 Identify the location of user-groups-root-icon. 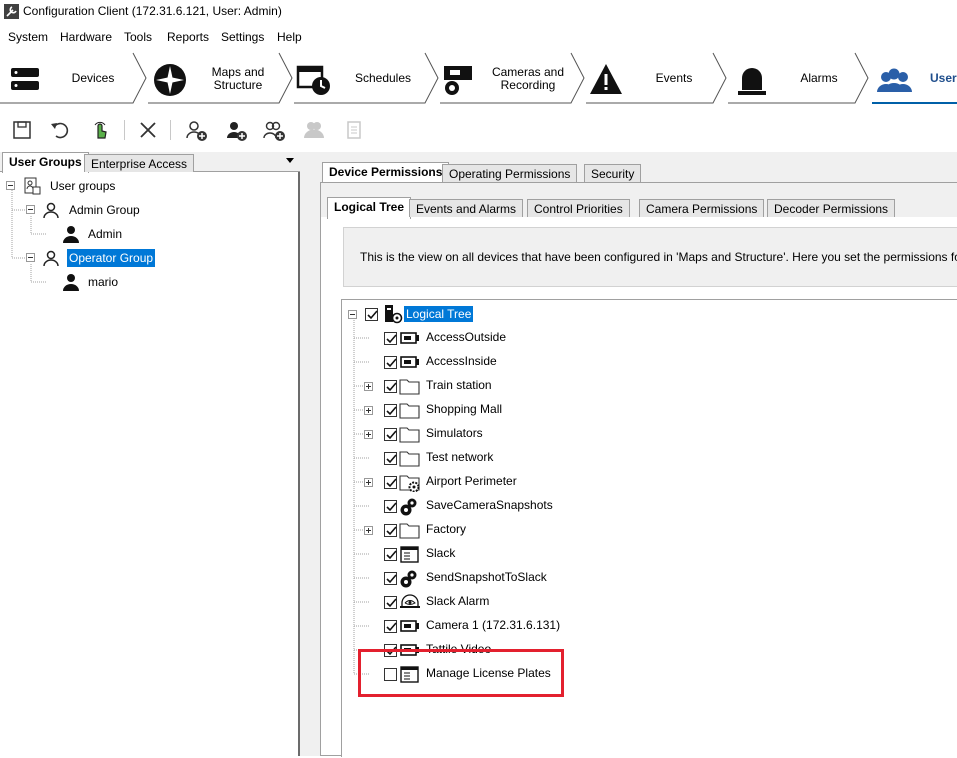
(32, 186).